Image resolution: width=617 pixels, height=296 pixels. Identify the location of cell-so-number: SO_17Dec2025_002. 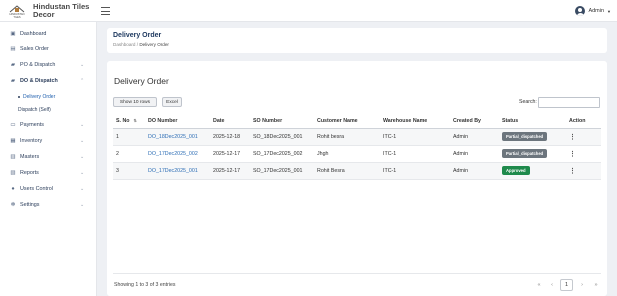
(282, 154).